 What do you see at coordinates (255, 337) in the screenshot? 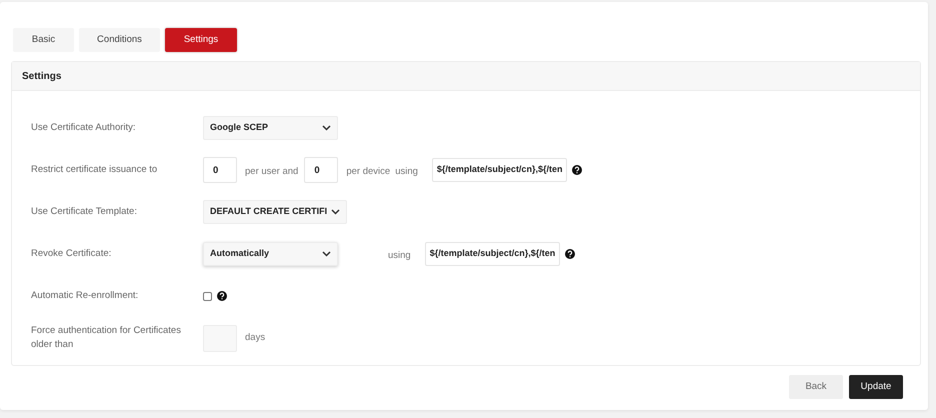
I see `unit-label: days` at bounding box center [255, 337].